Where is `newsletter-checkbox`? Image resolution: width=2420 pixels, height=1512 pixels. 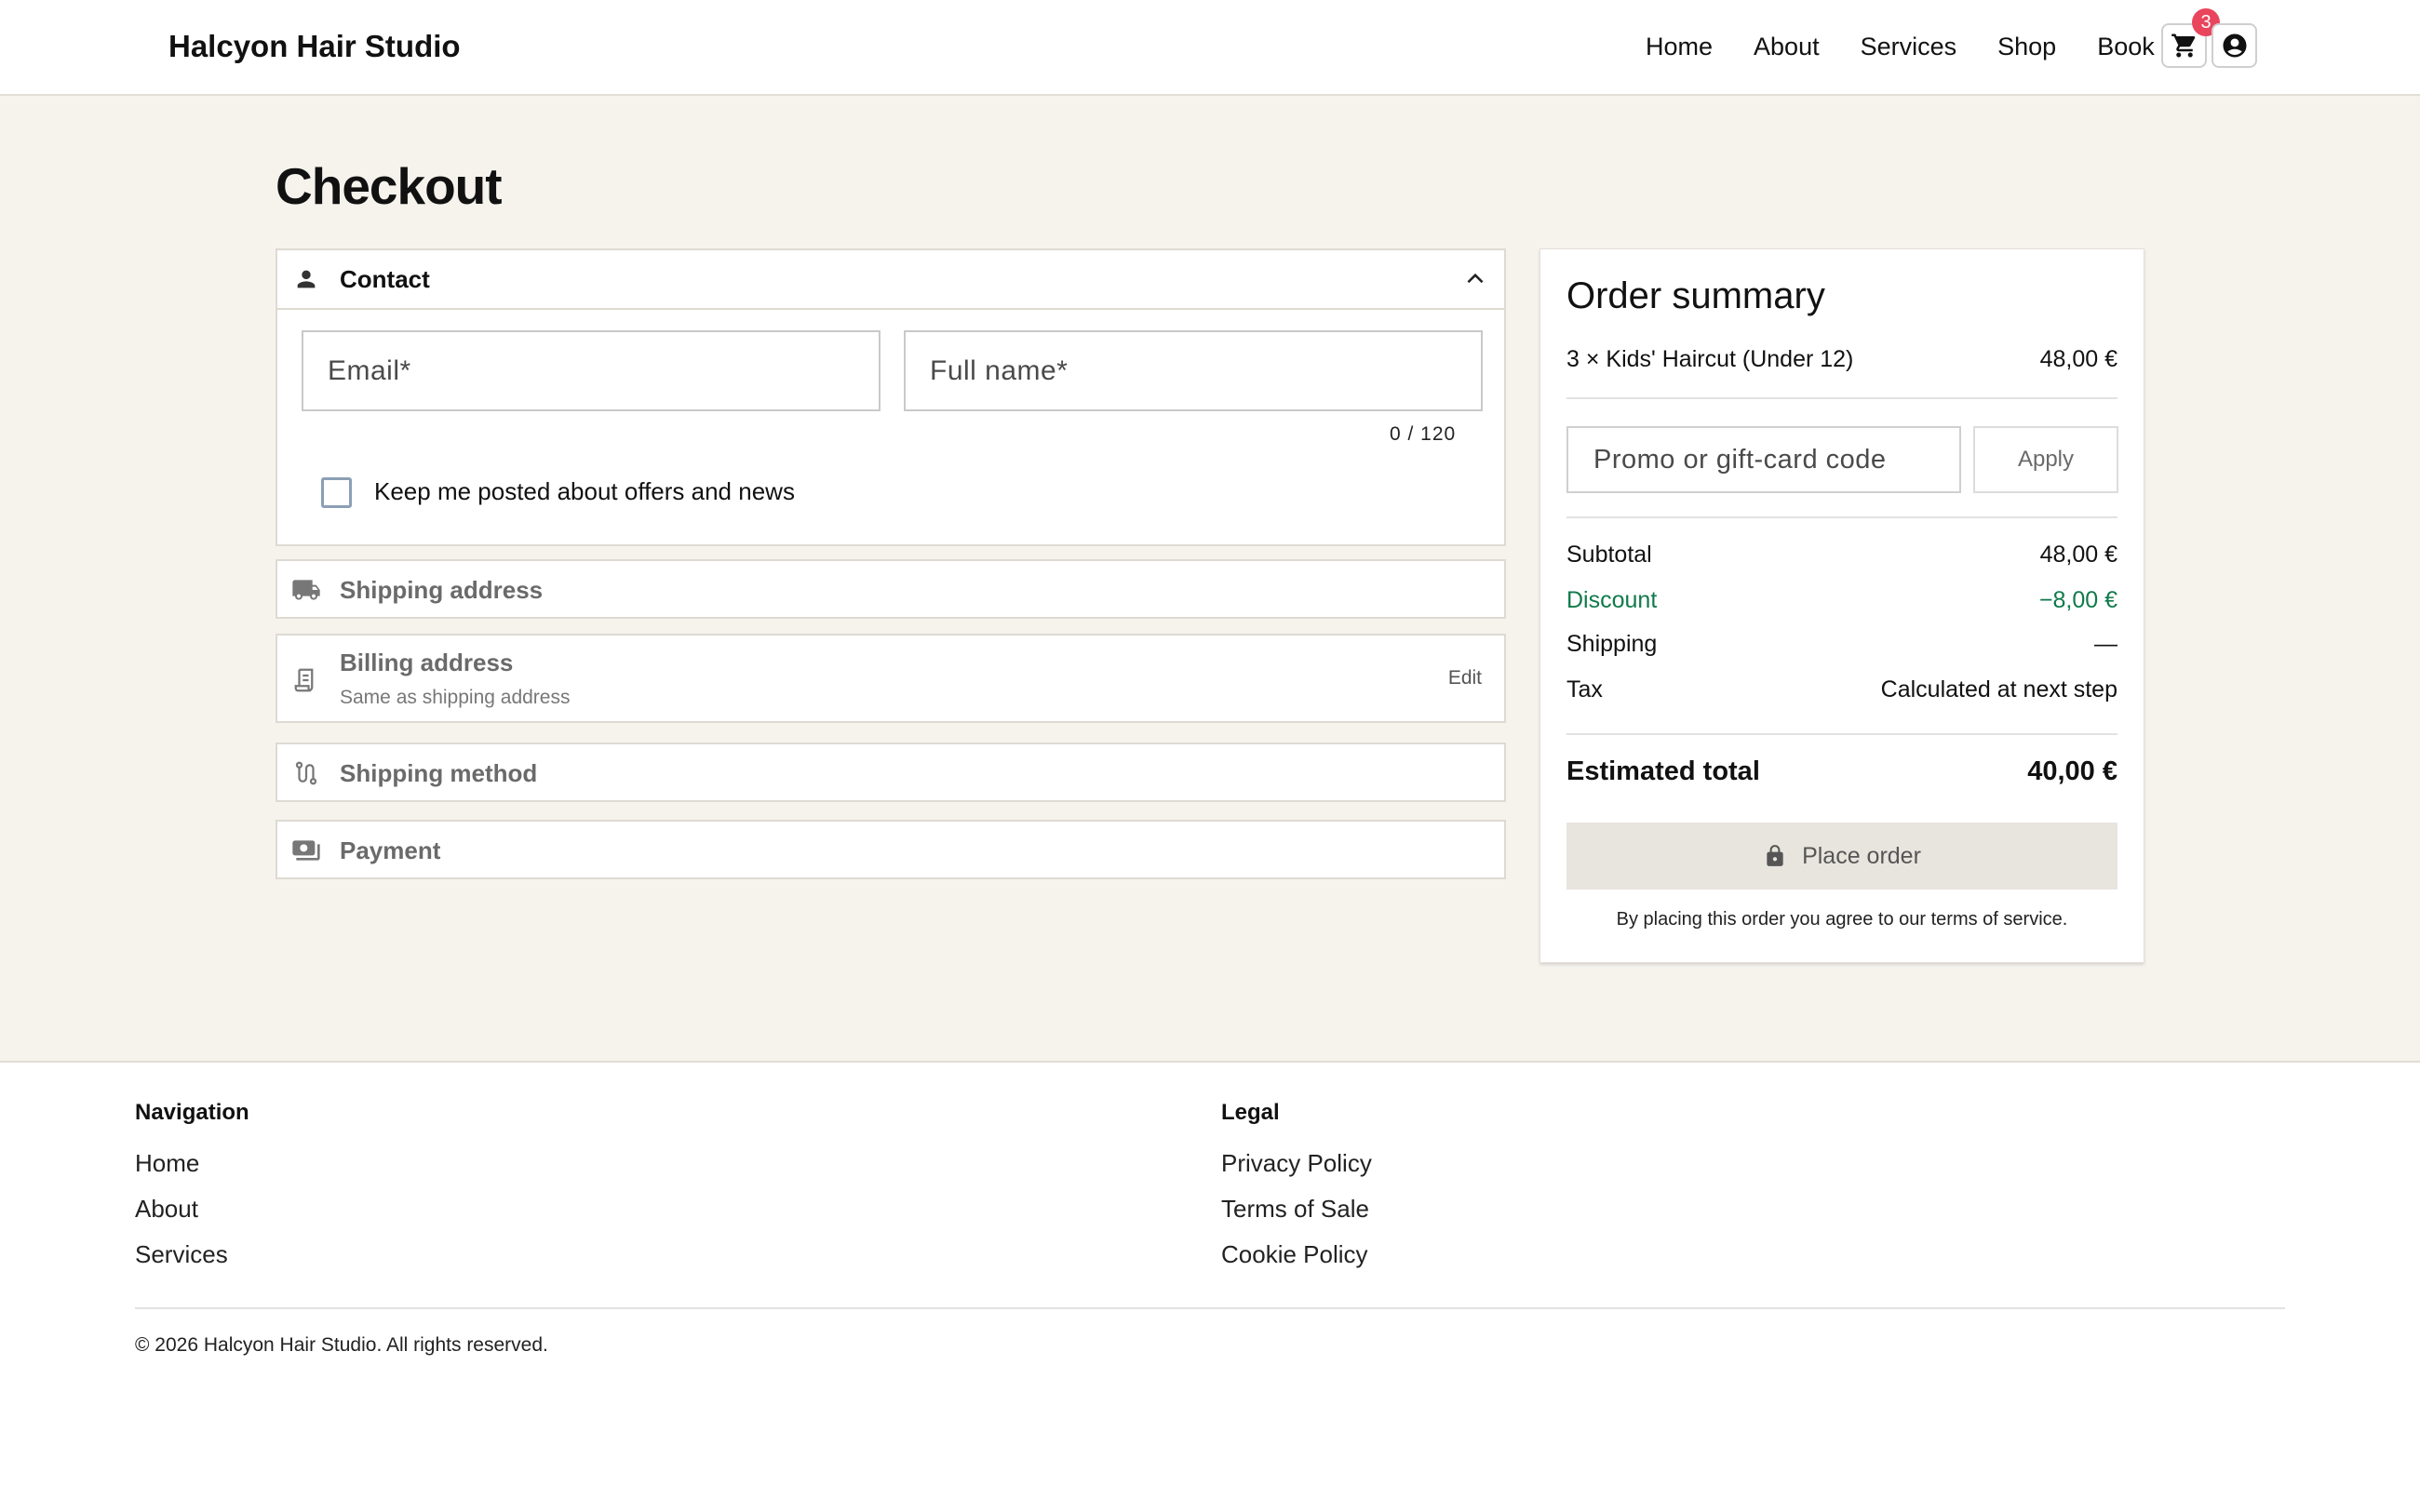
newsletter-checkbox is located at coordinates (336, 492).